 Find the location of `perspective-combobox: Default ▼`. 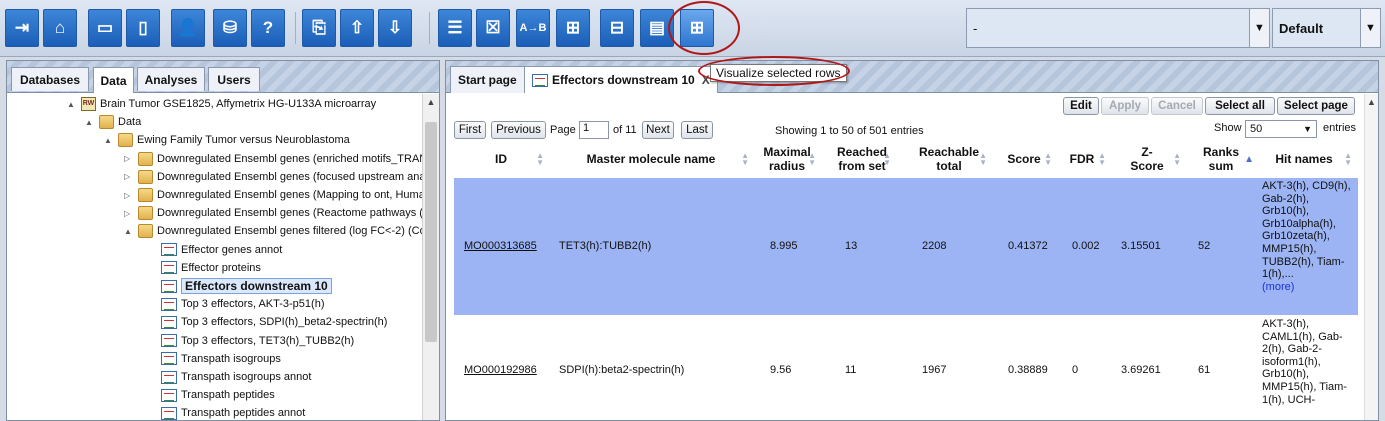

perspective-combobox: Default ▼ is located at coordinates (1326, 28).